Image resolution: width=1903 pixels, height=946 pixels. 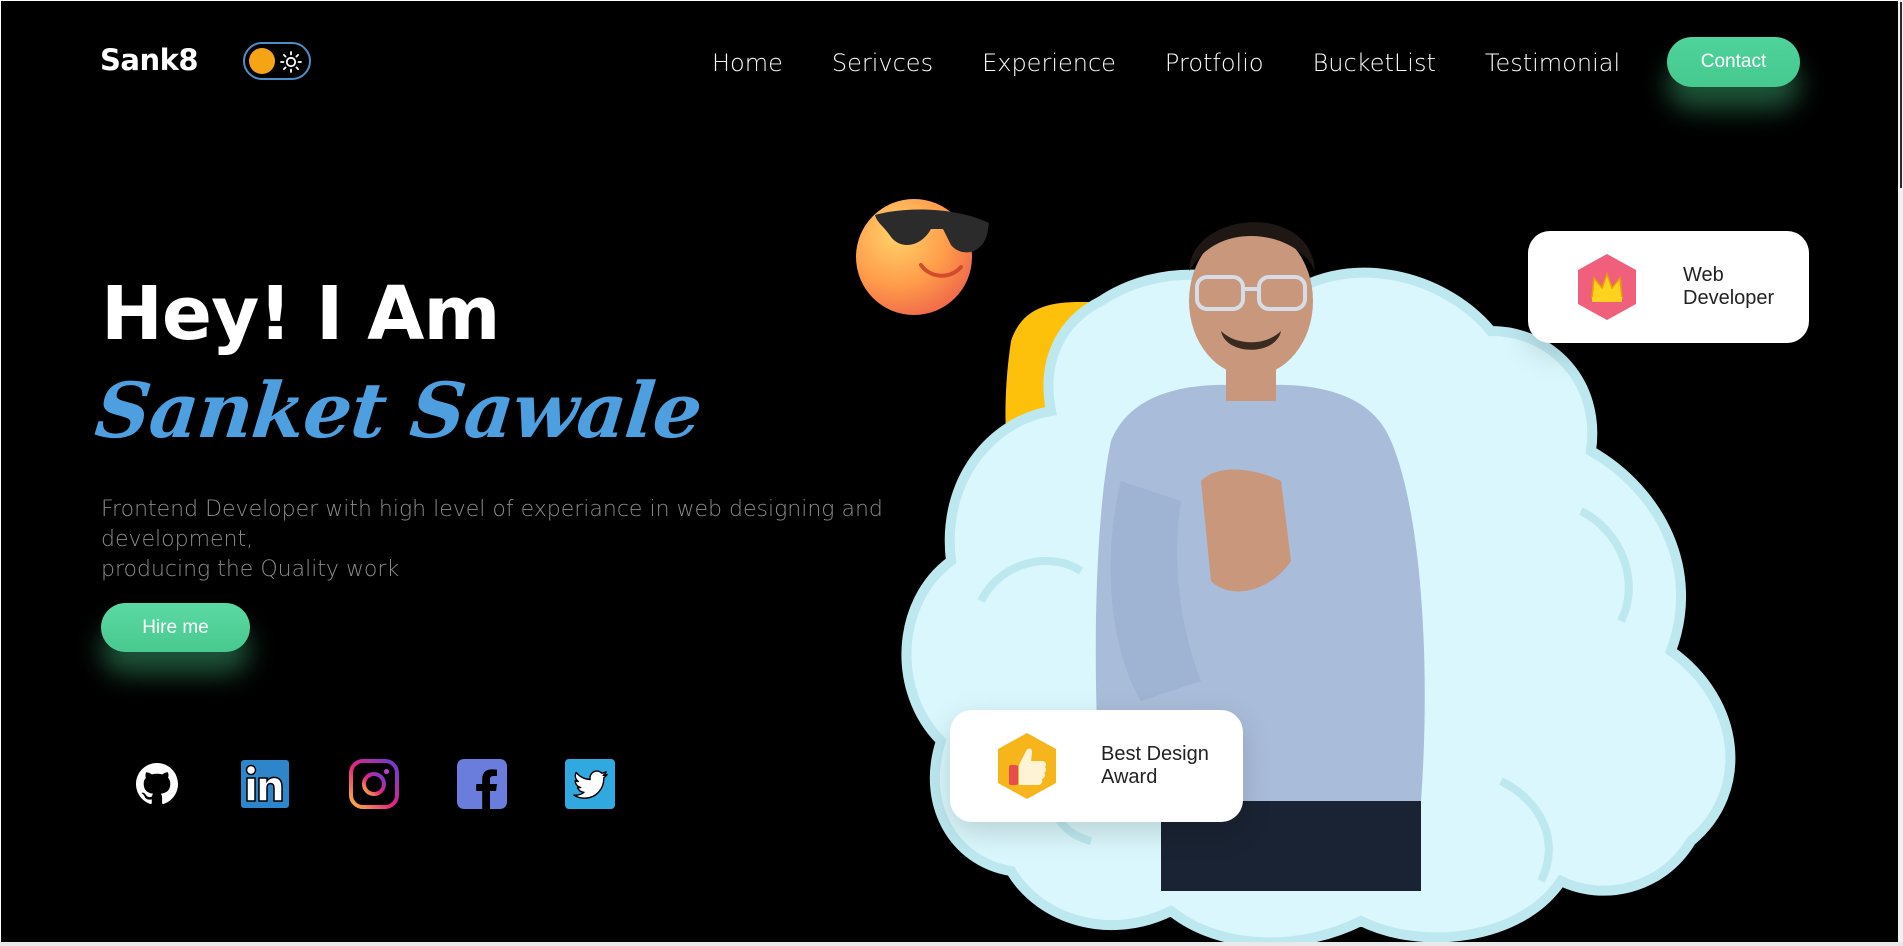 I want to click on hero-name: Sanket Sawale, so click(x=398, y=410).